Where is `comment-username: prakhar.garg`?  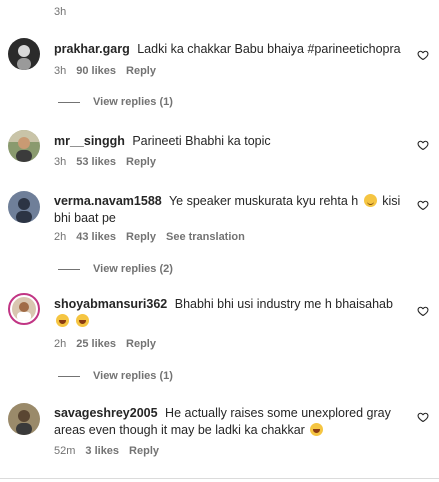
comment-username: prakhar.garg is located at coordinates (92, 49).